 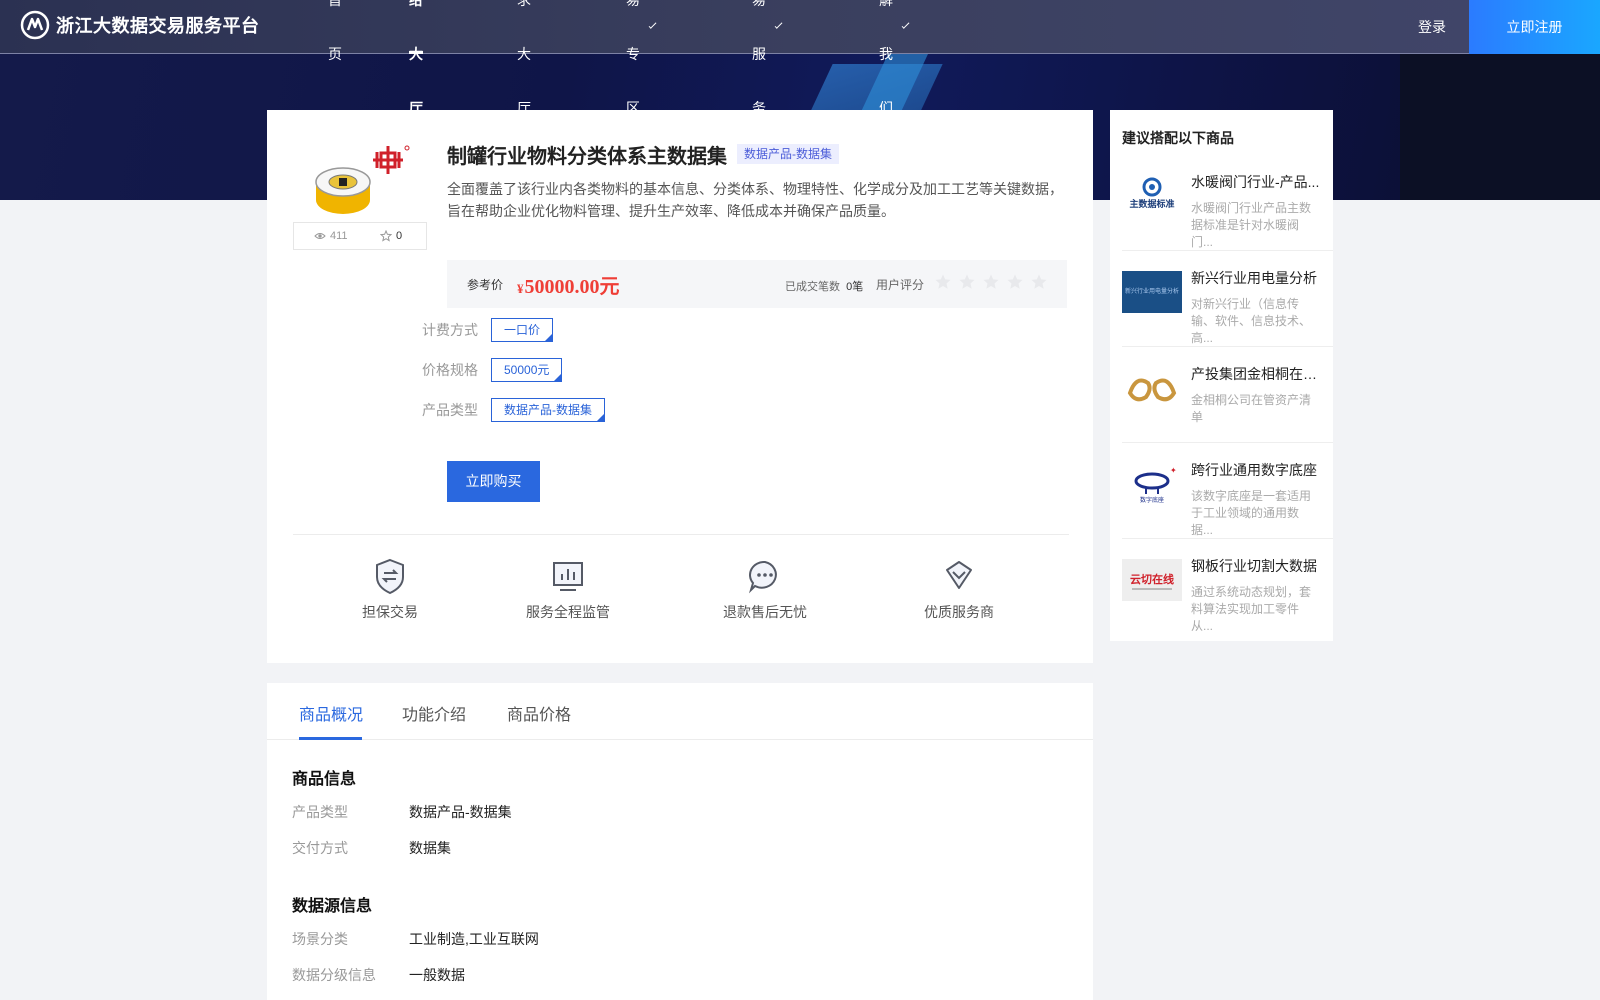 I want to click on feature-guaranteed-trade: 担保交易, so click(x=390, y=589).